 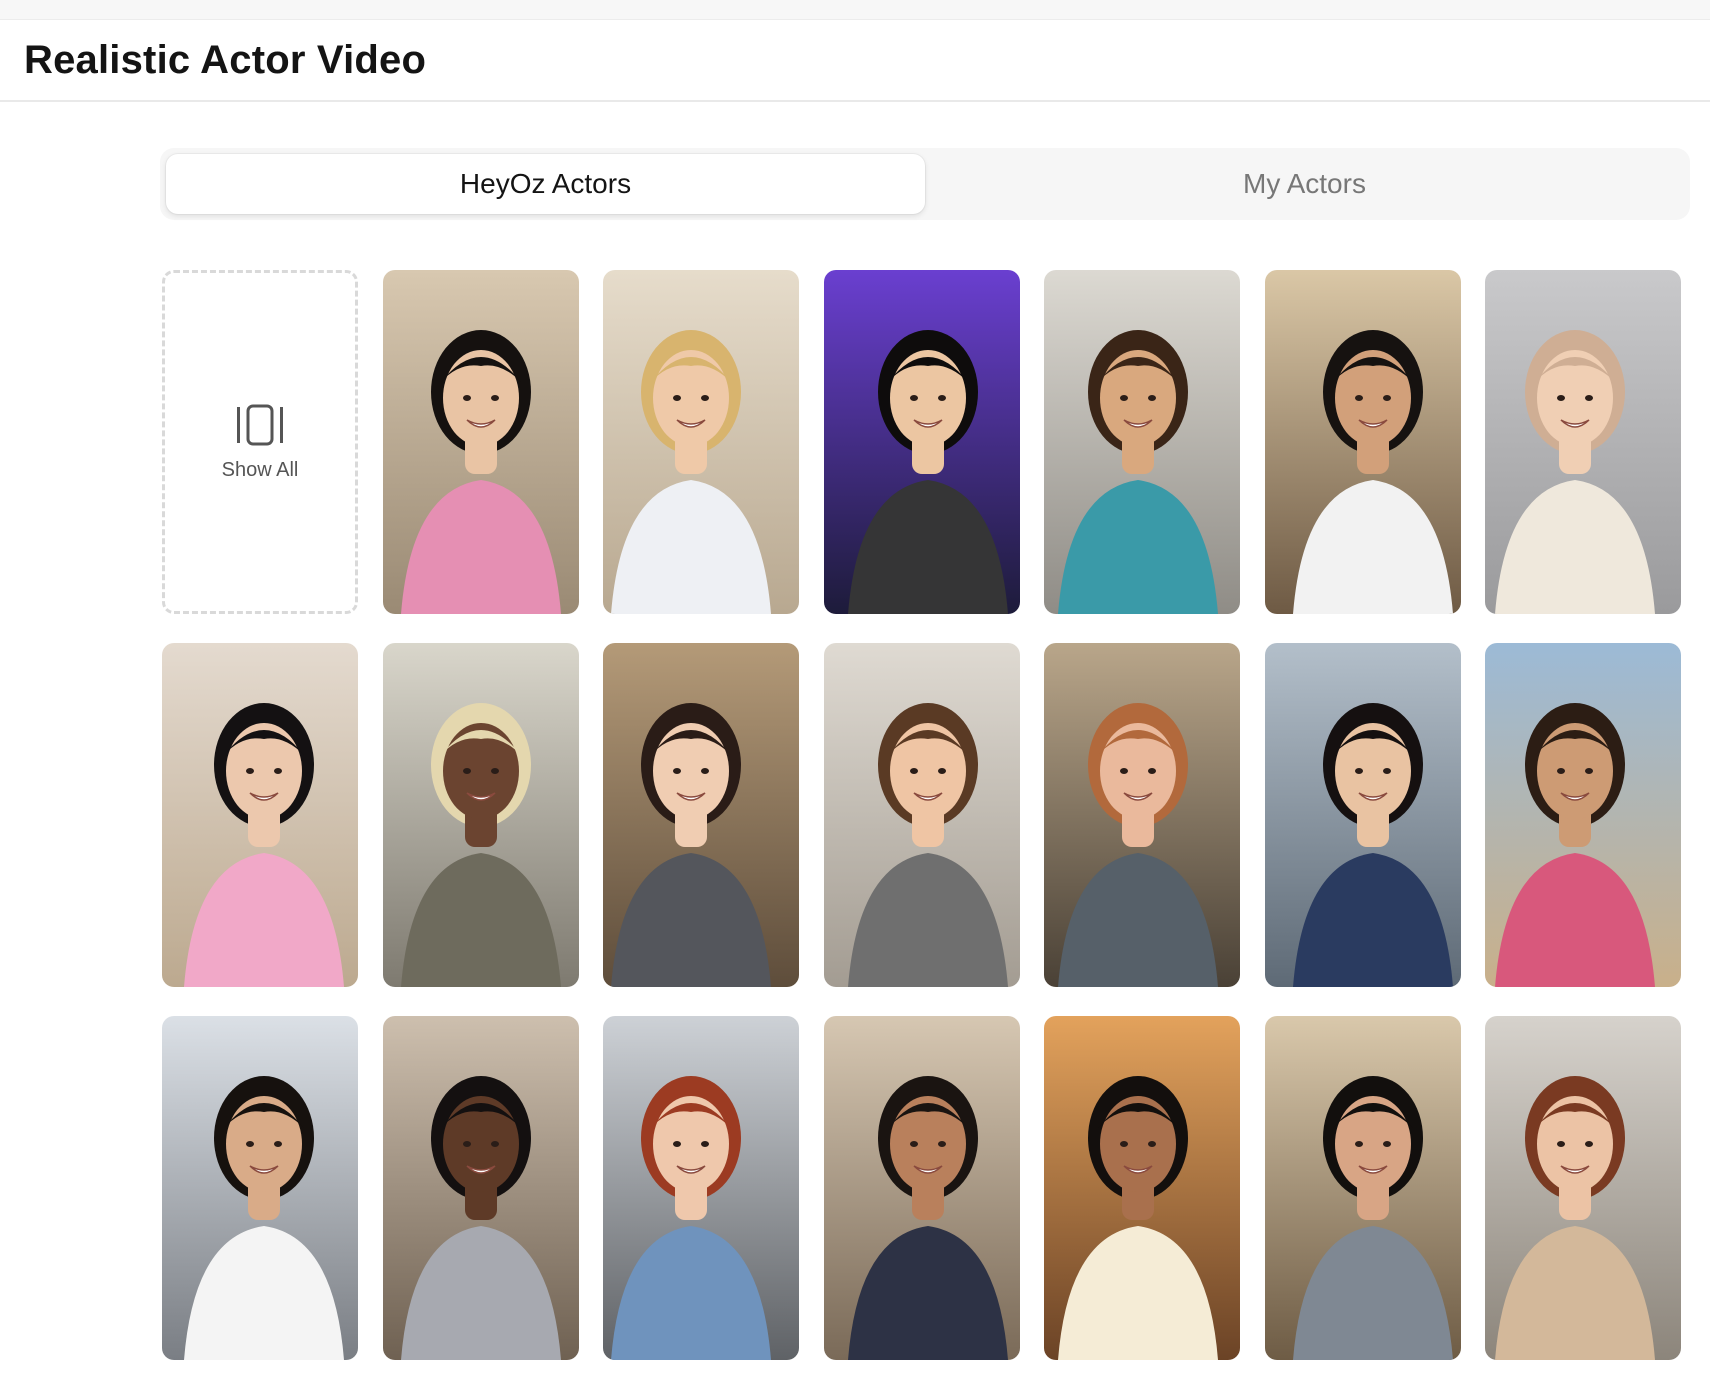 What do you see at coordinates (855, 10) in the screenshot?
I see `top-strip` at bounding box center [855, 10].